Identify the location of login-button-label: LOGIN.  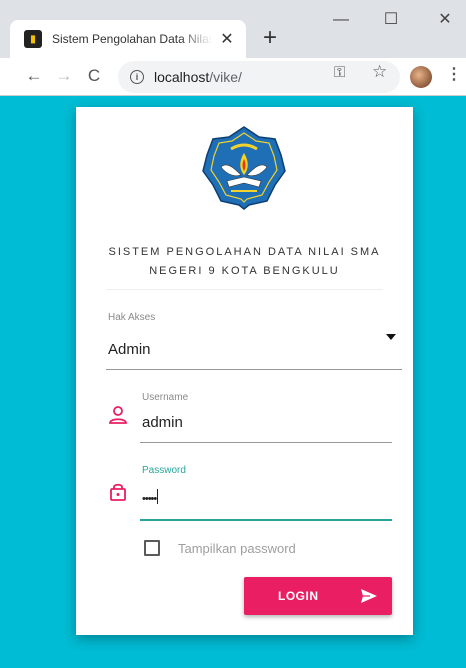
(298, 596).